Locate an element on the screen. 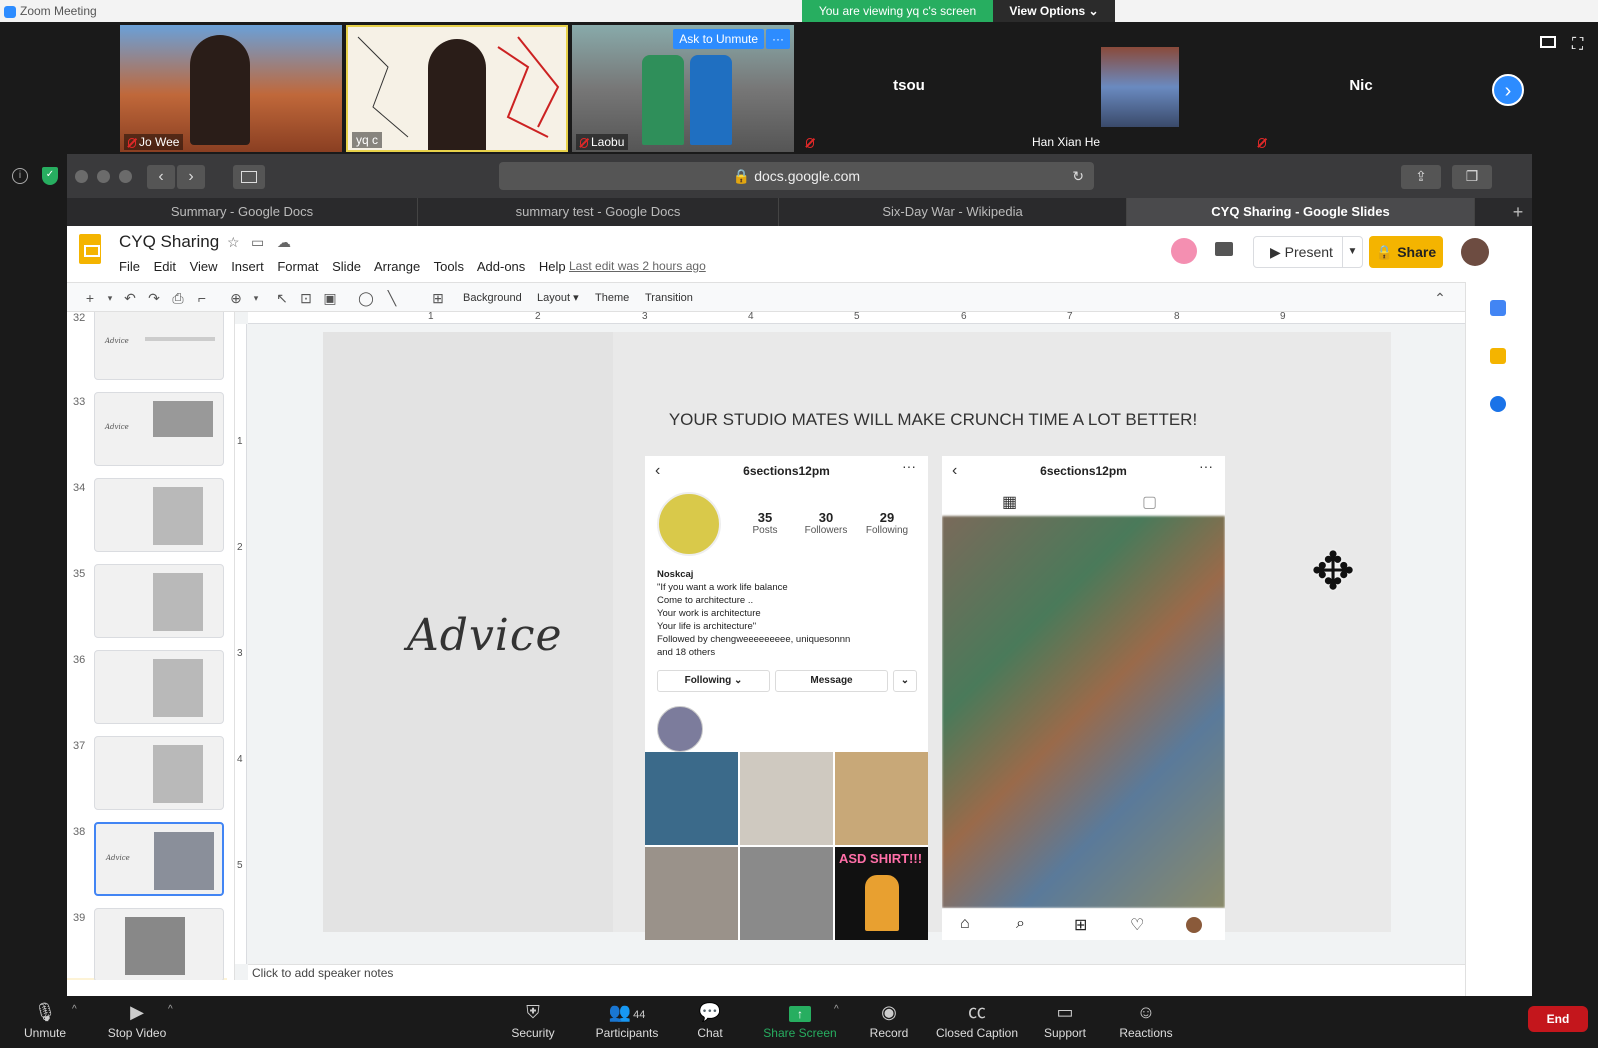 The height and width of the screenshot is (1048, 1598). minimize-window-icon is located at coordinates (103, 176).